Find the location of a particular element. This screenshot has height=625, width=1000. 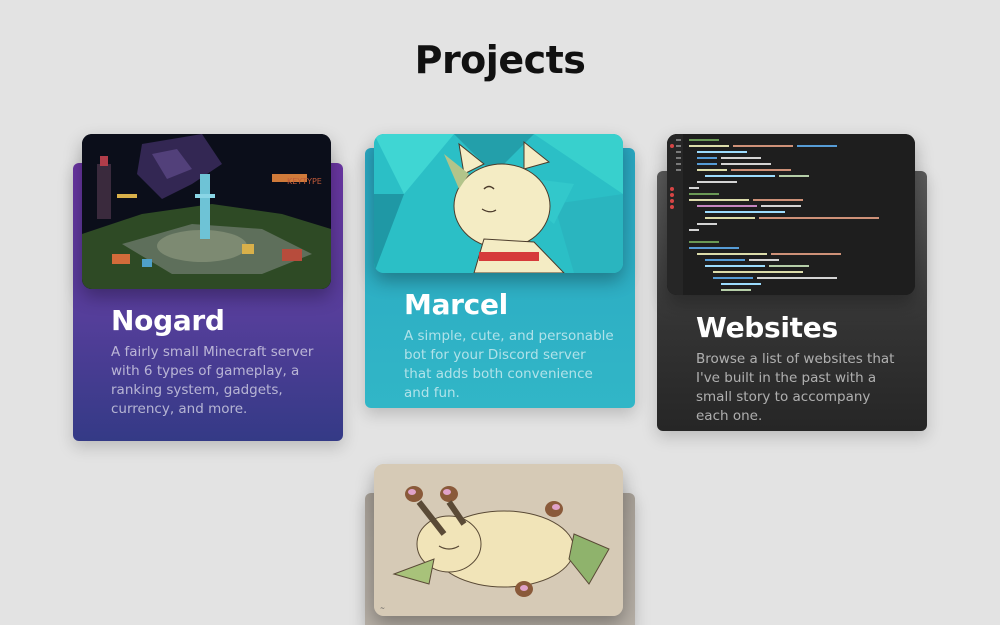

marcel-thumbnail is located at coordinates (498, 203).